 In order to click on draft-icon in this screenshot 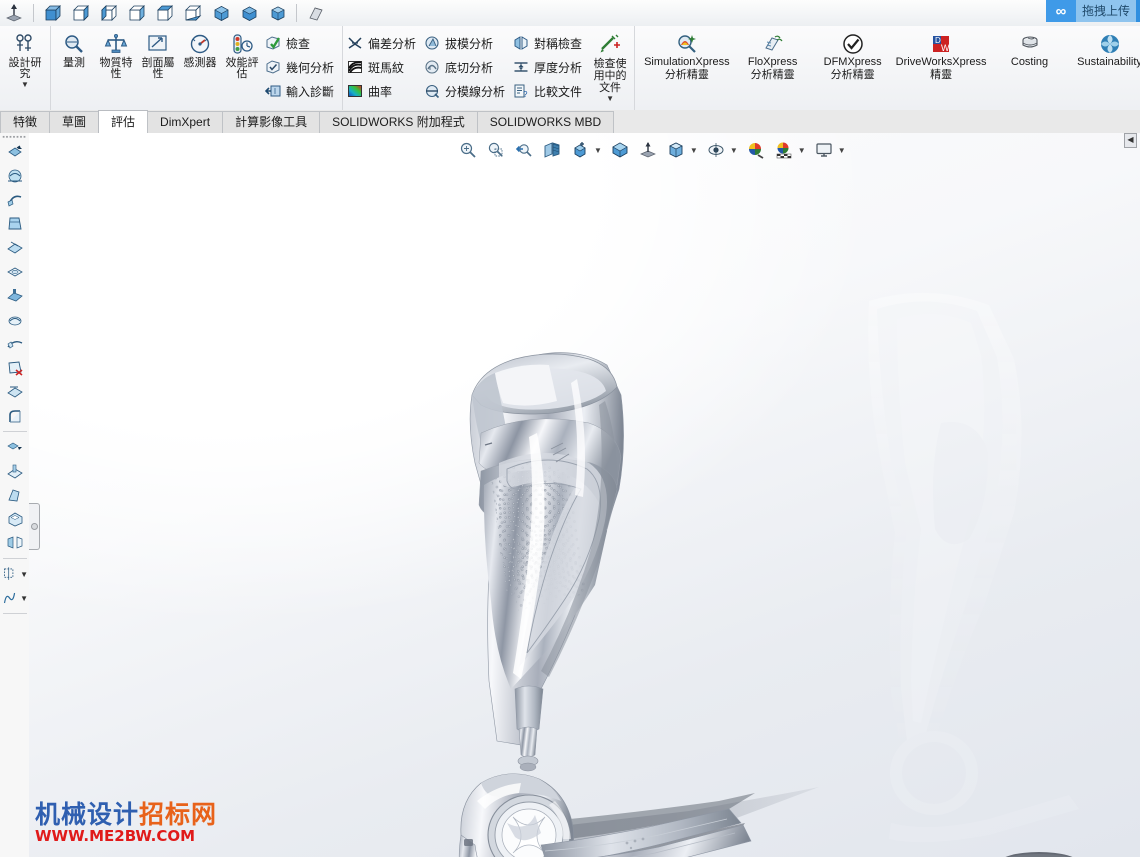, I will do `click(15, 495)`.